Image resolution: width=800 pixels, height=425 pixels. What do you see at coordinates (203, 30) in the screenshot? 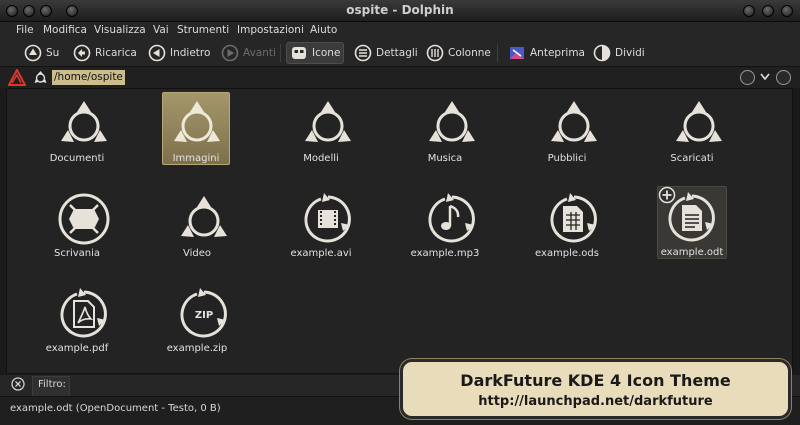
I see `menu-strumenti: Strumenti` at bounding box center [203, 30].